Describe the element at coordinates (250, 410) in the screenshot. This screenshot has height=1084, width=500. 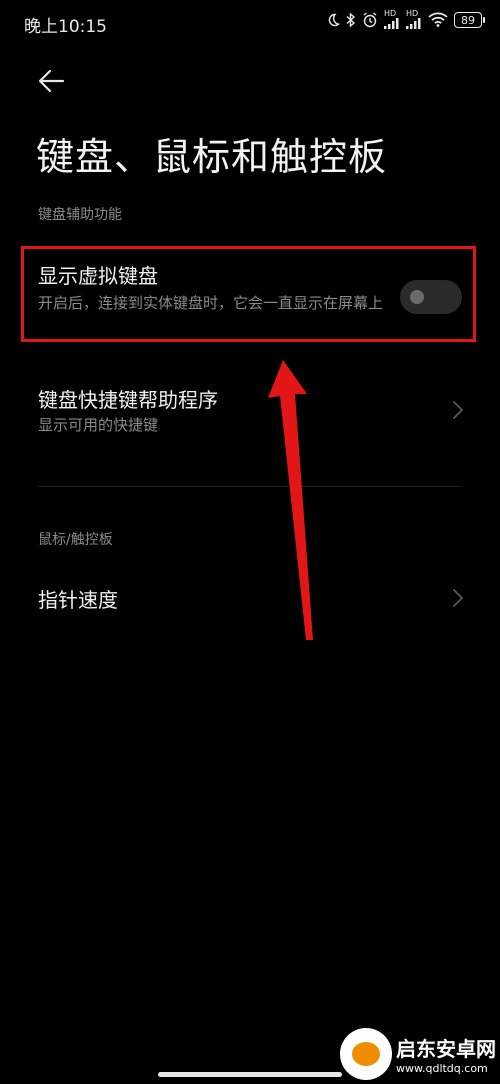
I see `row-shortcut-helper: 键盘快捷键帮助程序 显示可用的快捷键` at that location.